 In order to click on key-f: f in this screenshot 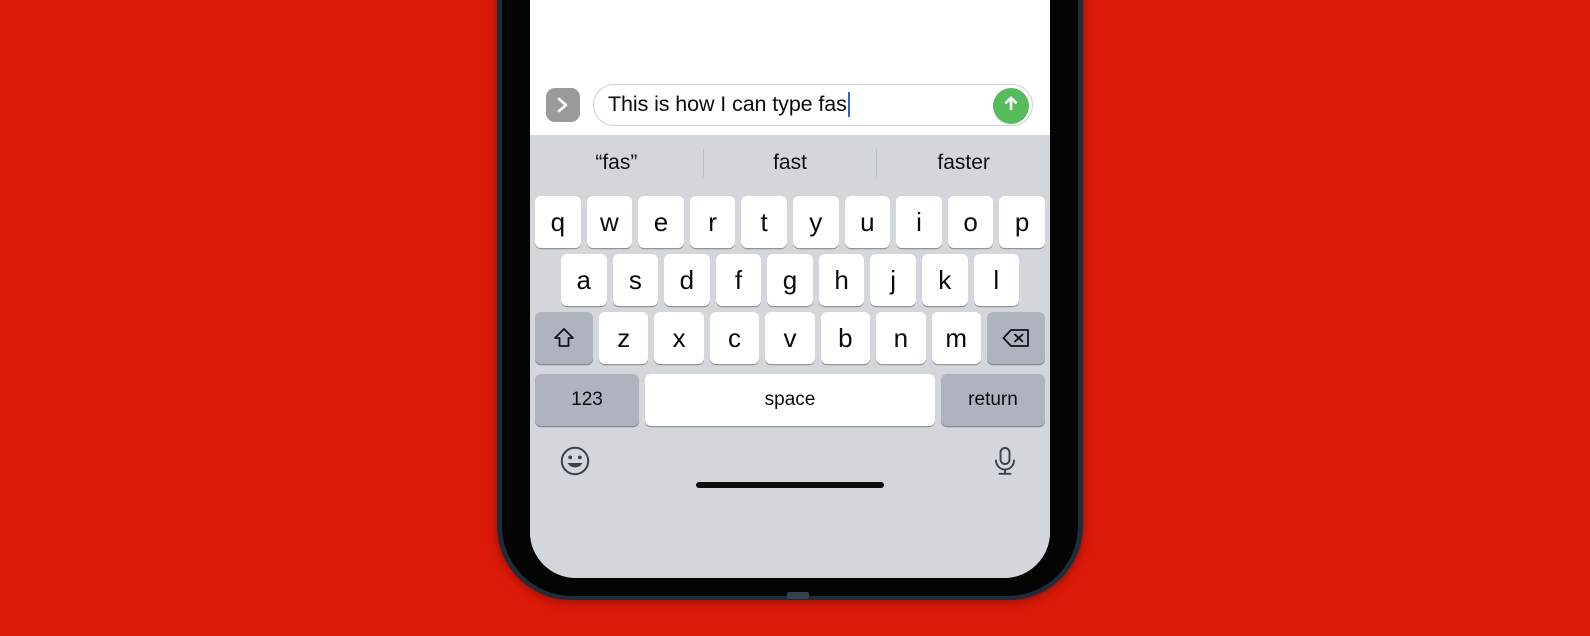, I will do `click(738, 280)`.